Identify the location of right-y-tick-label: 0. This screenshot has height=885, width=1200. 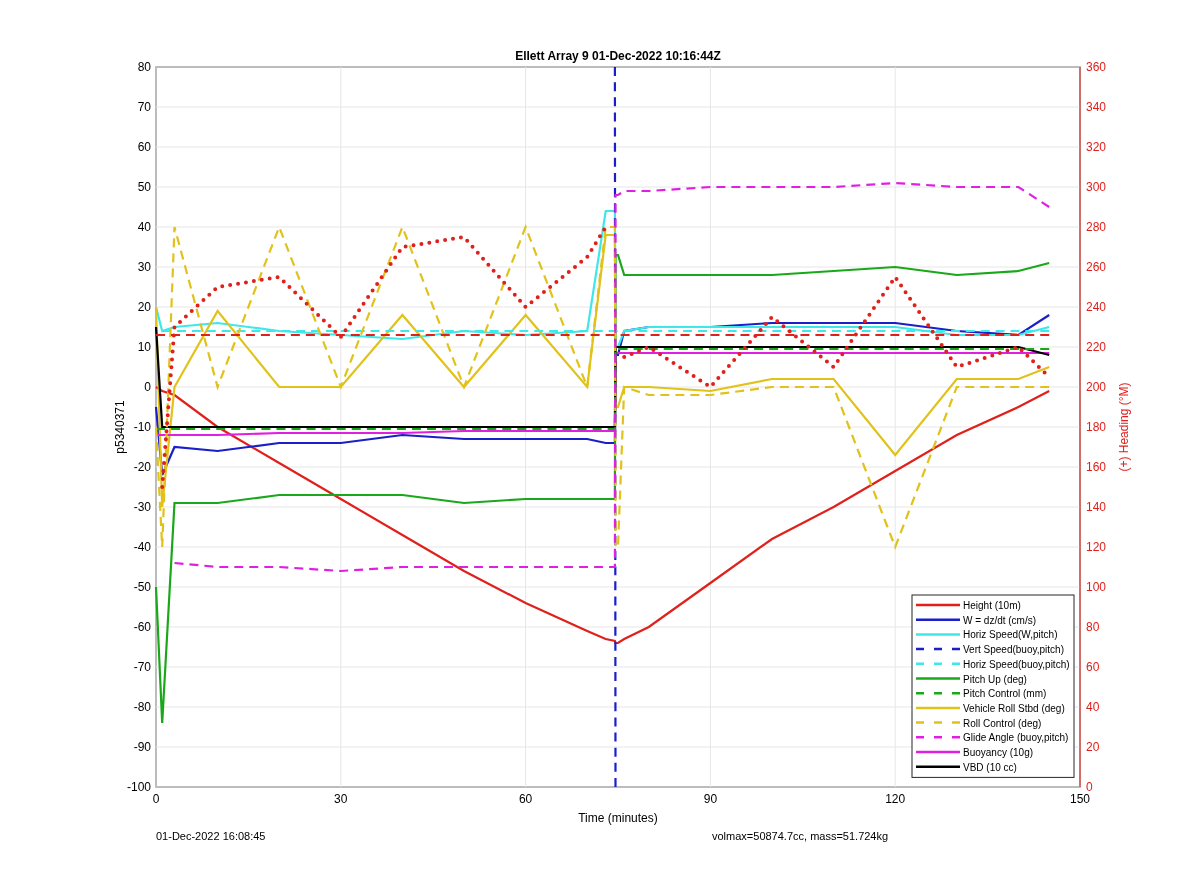
(1089, 787).